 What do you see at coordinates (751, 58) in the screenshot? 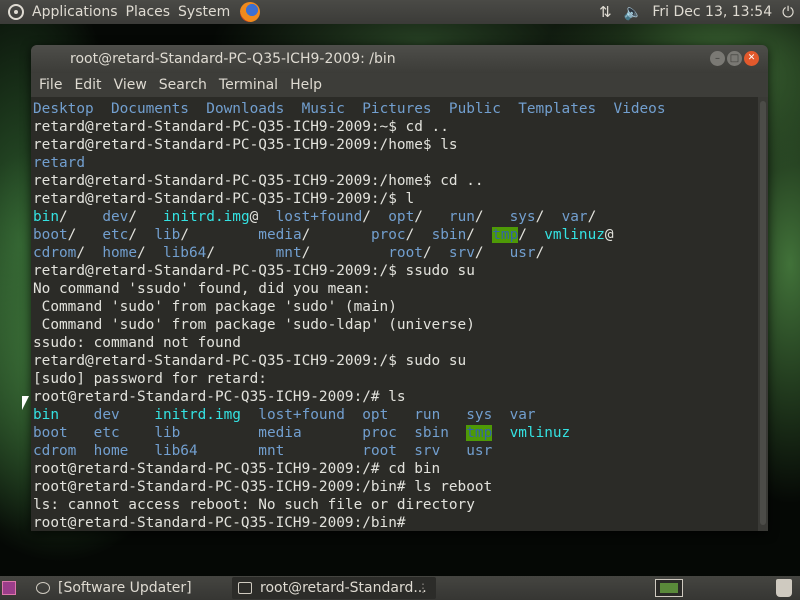
I see `close-button: ✕` at bounding box center [751, 58].